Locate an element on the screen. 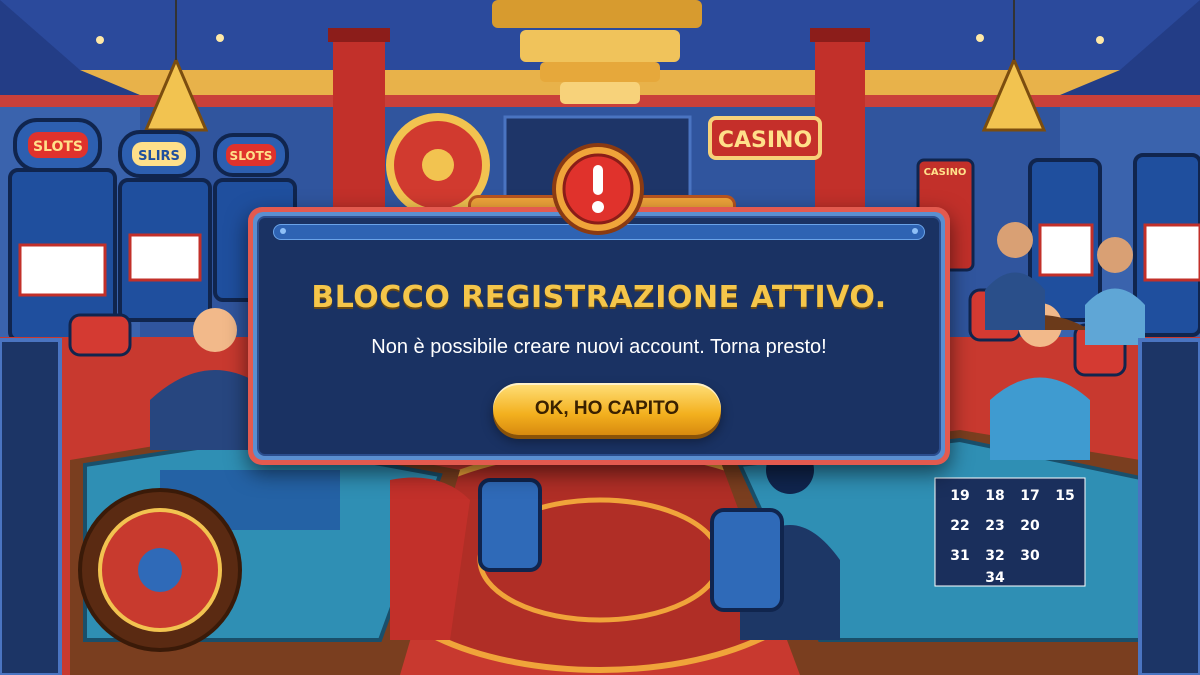  ok-button: OK, HO CAPITO is located at coordinates (607, 409).